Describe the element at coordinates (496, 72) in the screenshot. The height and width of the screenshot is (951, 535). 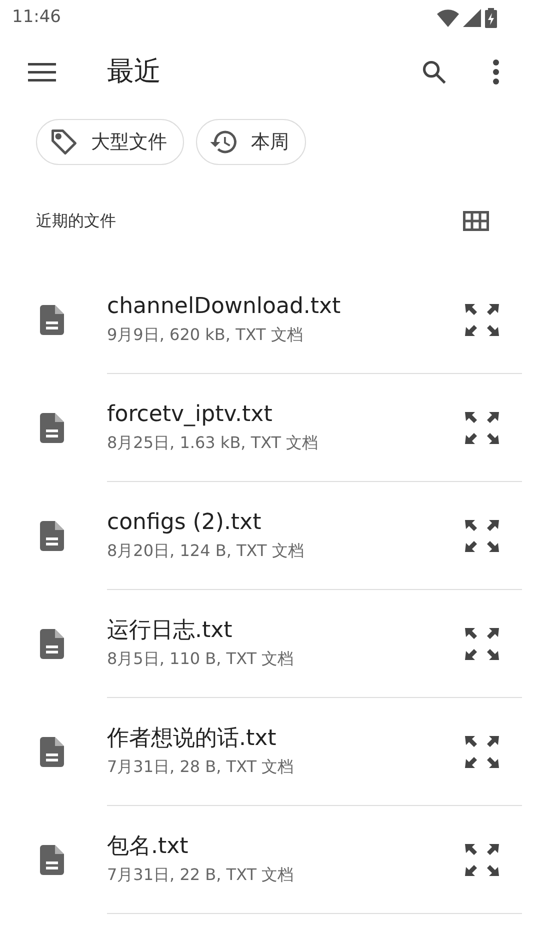
I see `more-icon` at that location.